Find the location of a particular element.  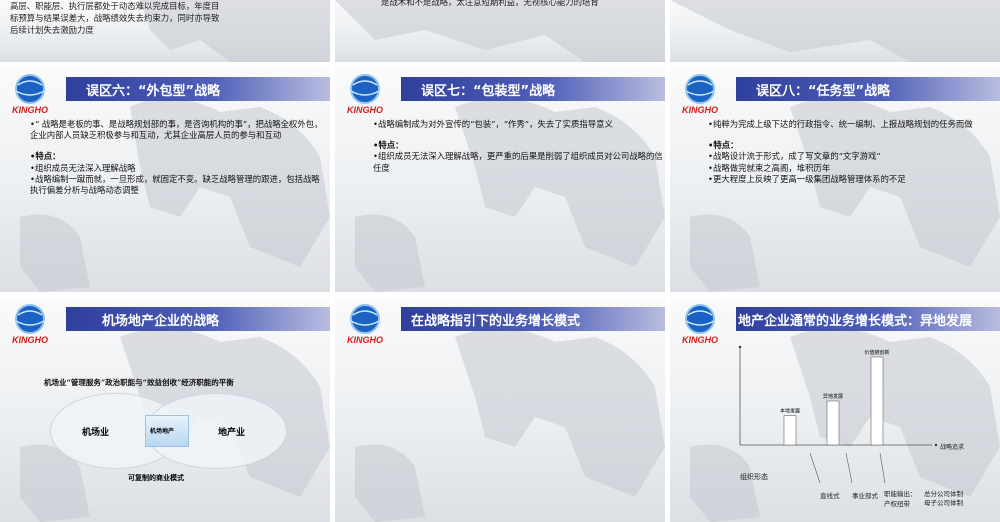

slide-top-middle: 是战术和不是战略，太注意短期利益，无视核心能力的培育 is located at coordinates (500, 31).